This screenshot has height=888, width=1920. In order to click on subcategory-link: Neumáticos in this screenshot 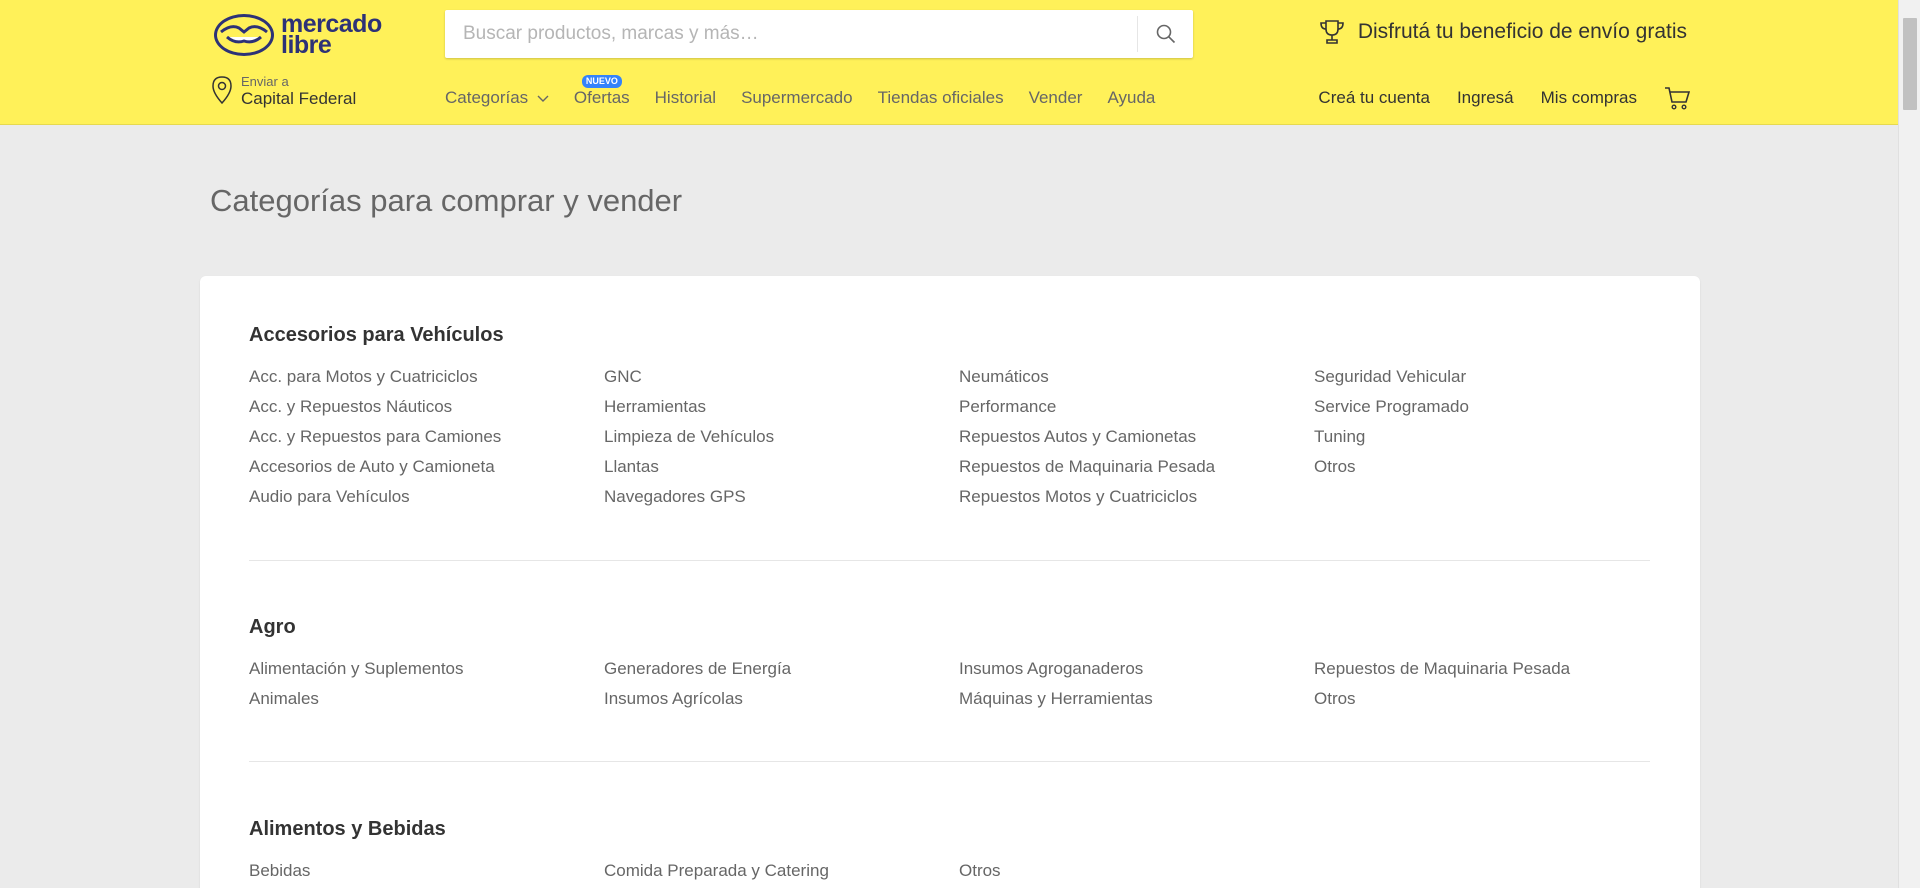, I will do `click(1136, 377)`.